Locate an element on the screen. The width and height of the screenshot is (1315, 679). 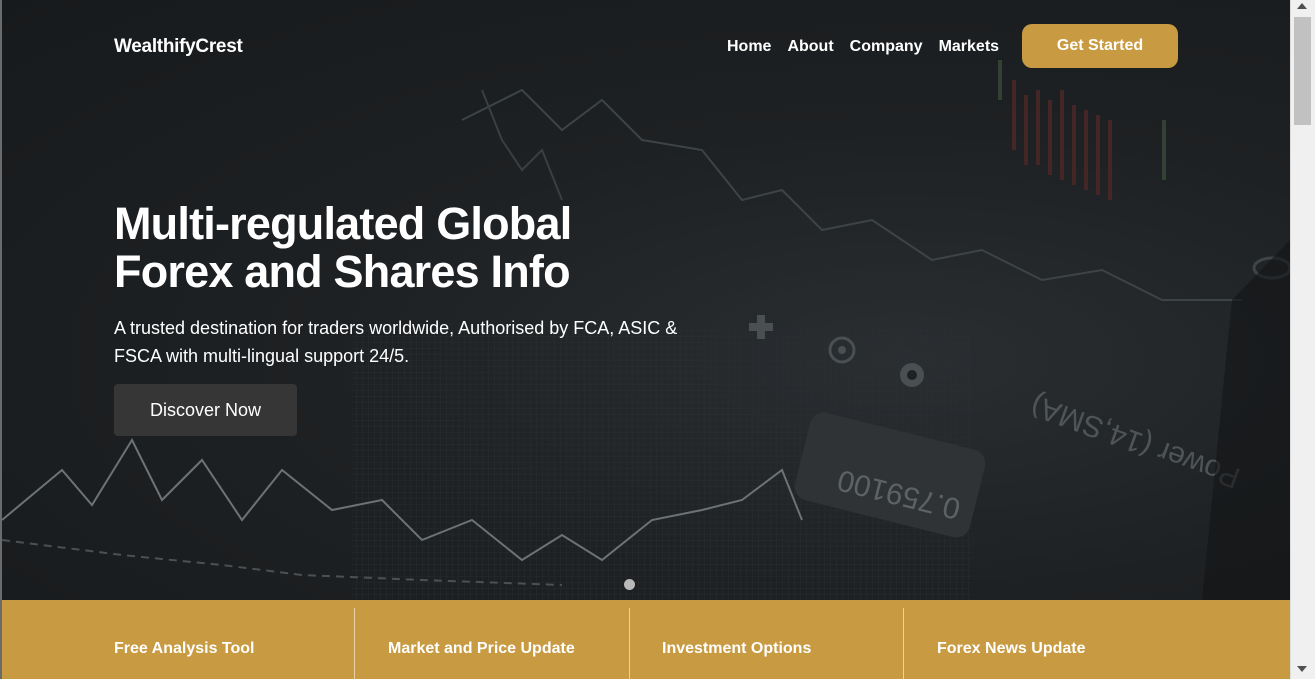
get-started-button: Get Started is located at coordinates (1100, 46).